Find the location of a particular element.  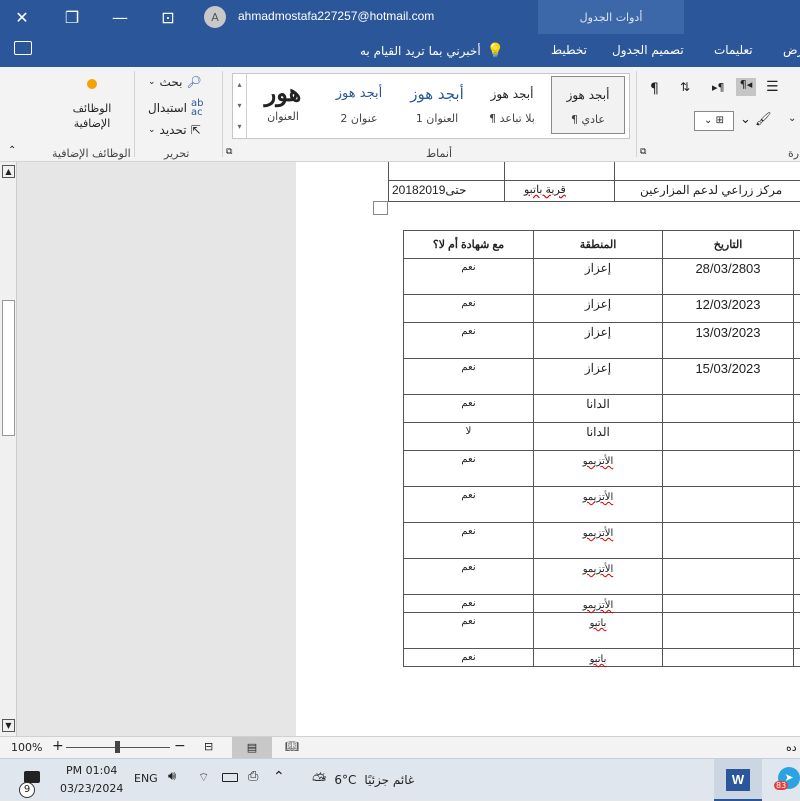

zoom-slider-thumb is located at coordinates (117, 747).